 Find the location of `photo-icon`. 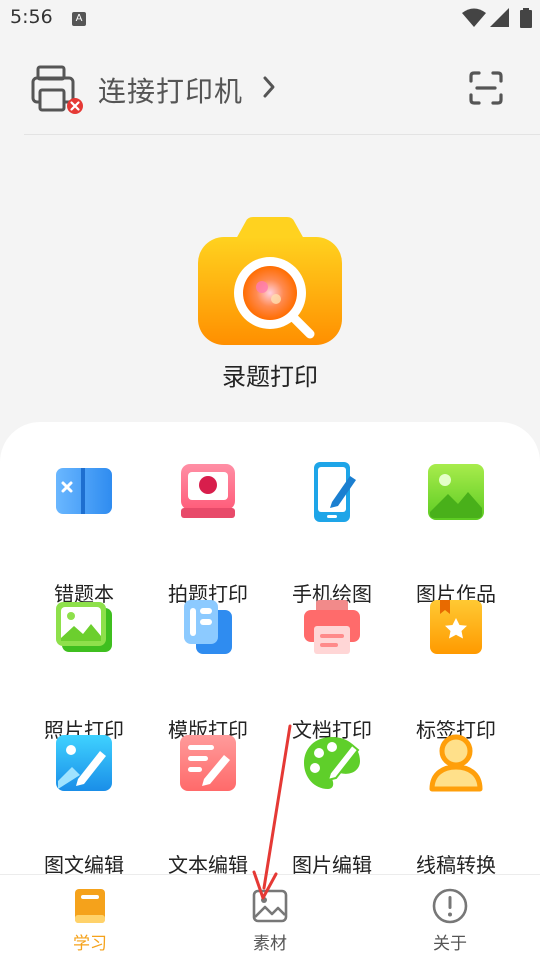

photo-icon is located at coordinates (84, 627).